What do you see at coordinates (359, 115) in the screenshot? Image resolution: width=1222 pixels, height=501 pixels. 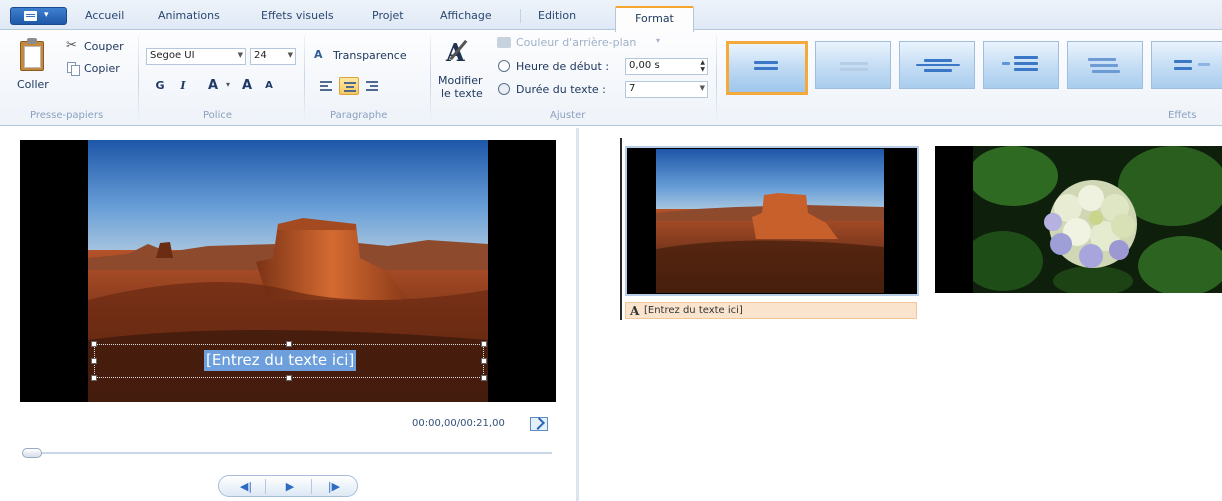 I see `paragraph-group-label: Paragraphe` at bounding box center [359, 115].